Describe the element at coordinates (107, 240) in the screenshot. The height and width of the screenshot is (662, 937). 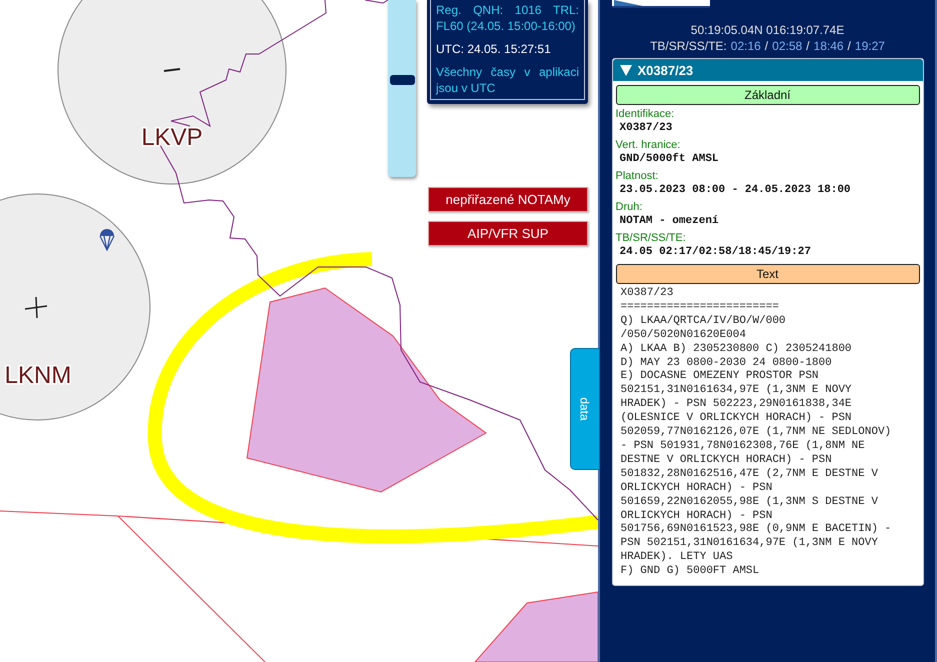
I see `parachute-icon` at that location.